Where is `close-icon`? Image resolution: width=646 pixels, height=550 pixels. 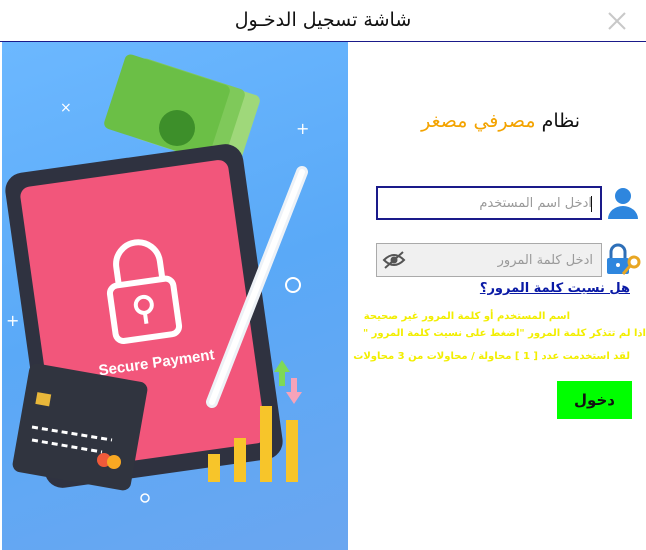 close-icon is located at coordinates (617, 21).